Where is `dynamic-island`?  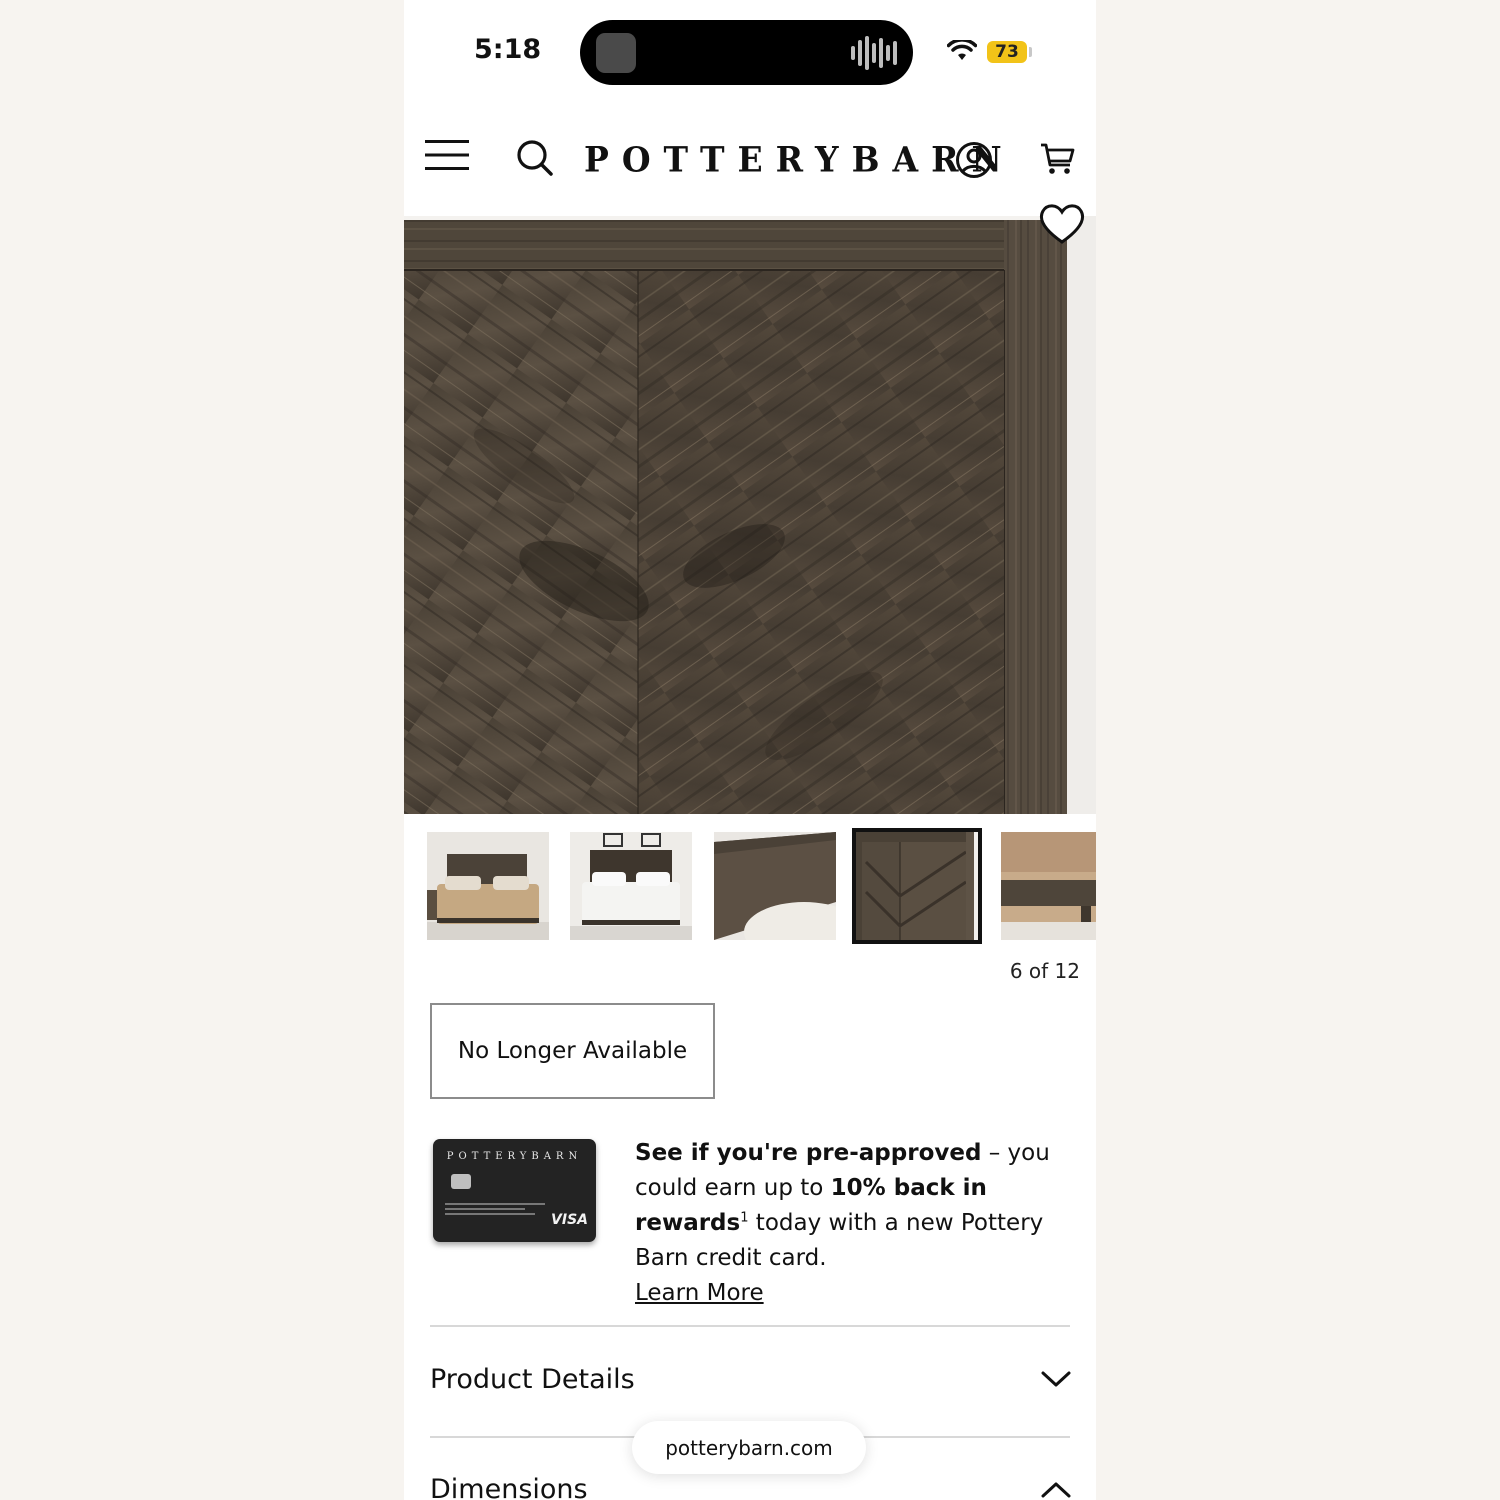
dynamic-island is located at coordinates (746, 52).